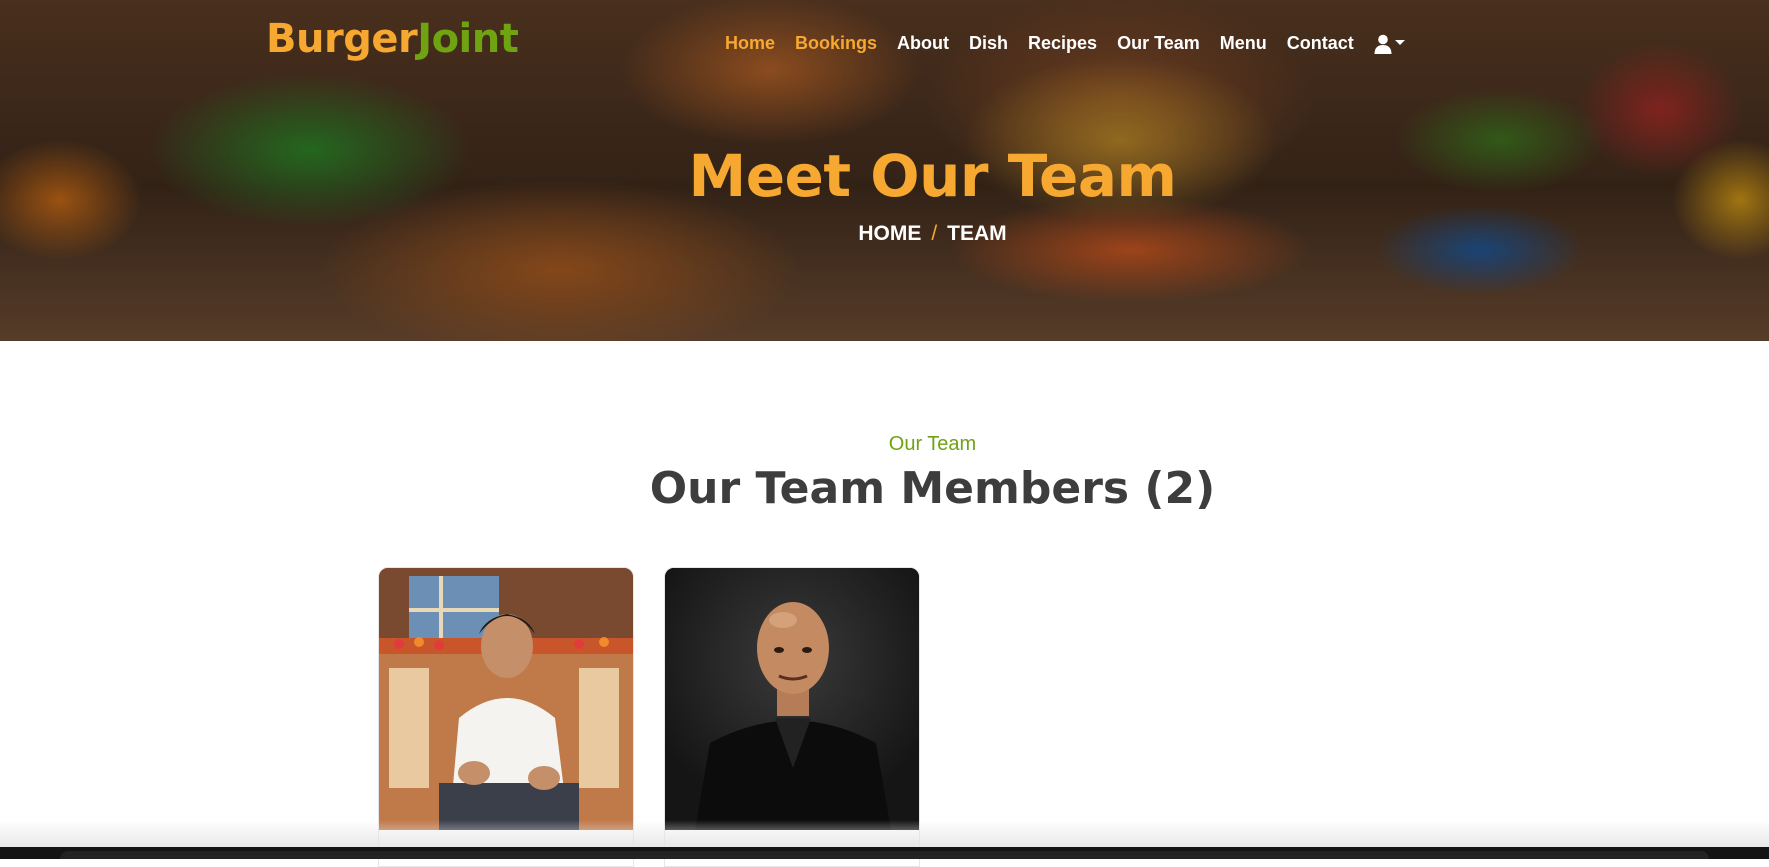 Image resolution: width=1769 pixels, height=867 pixels. I want to click on breadcrumb-home: HOME, so click(889, 233).